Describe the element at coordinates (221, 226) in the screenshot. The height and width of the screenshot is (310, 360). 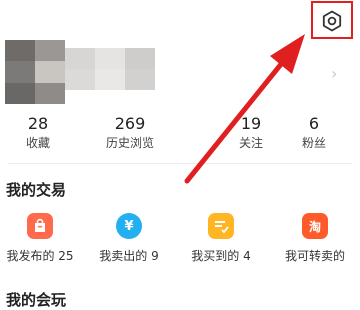
I see `checklist-icon` at that location.